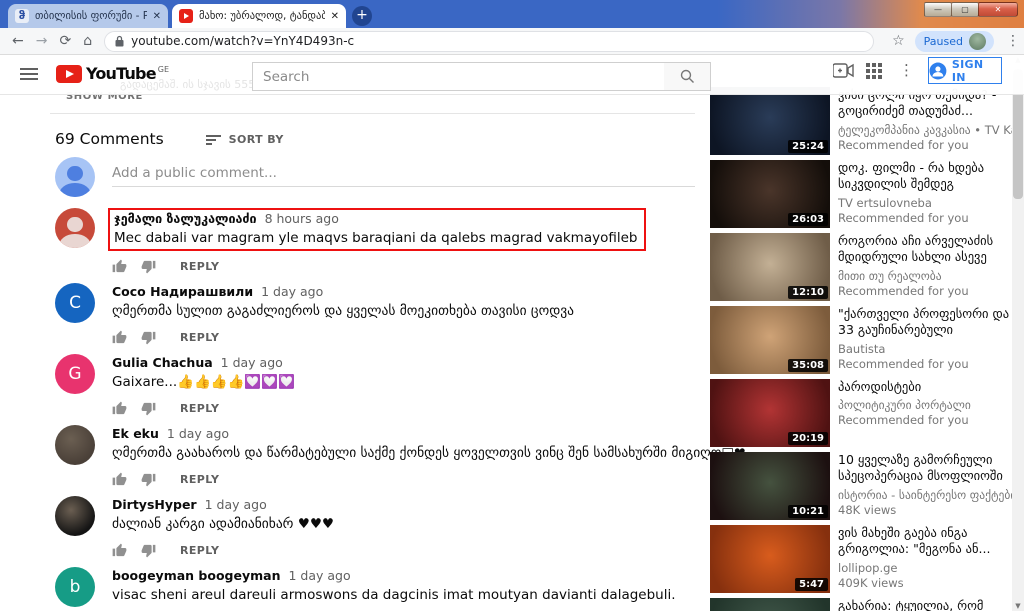 Image resolution: width=1024 pixels, height=611 pixels. I want to click on video-channel: TV ertsulovneba, so click(925, 203).